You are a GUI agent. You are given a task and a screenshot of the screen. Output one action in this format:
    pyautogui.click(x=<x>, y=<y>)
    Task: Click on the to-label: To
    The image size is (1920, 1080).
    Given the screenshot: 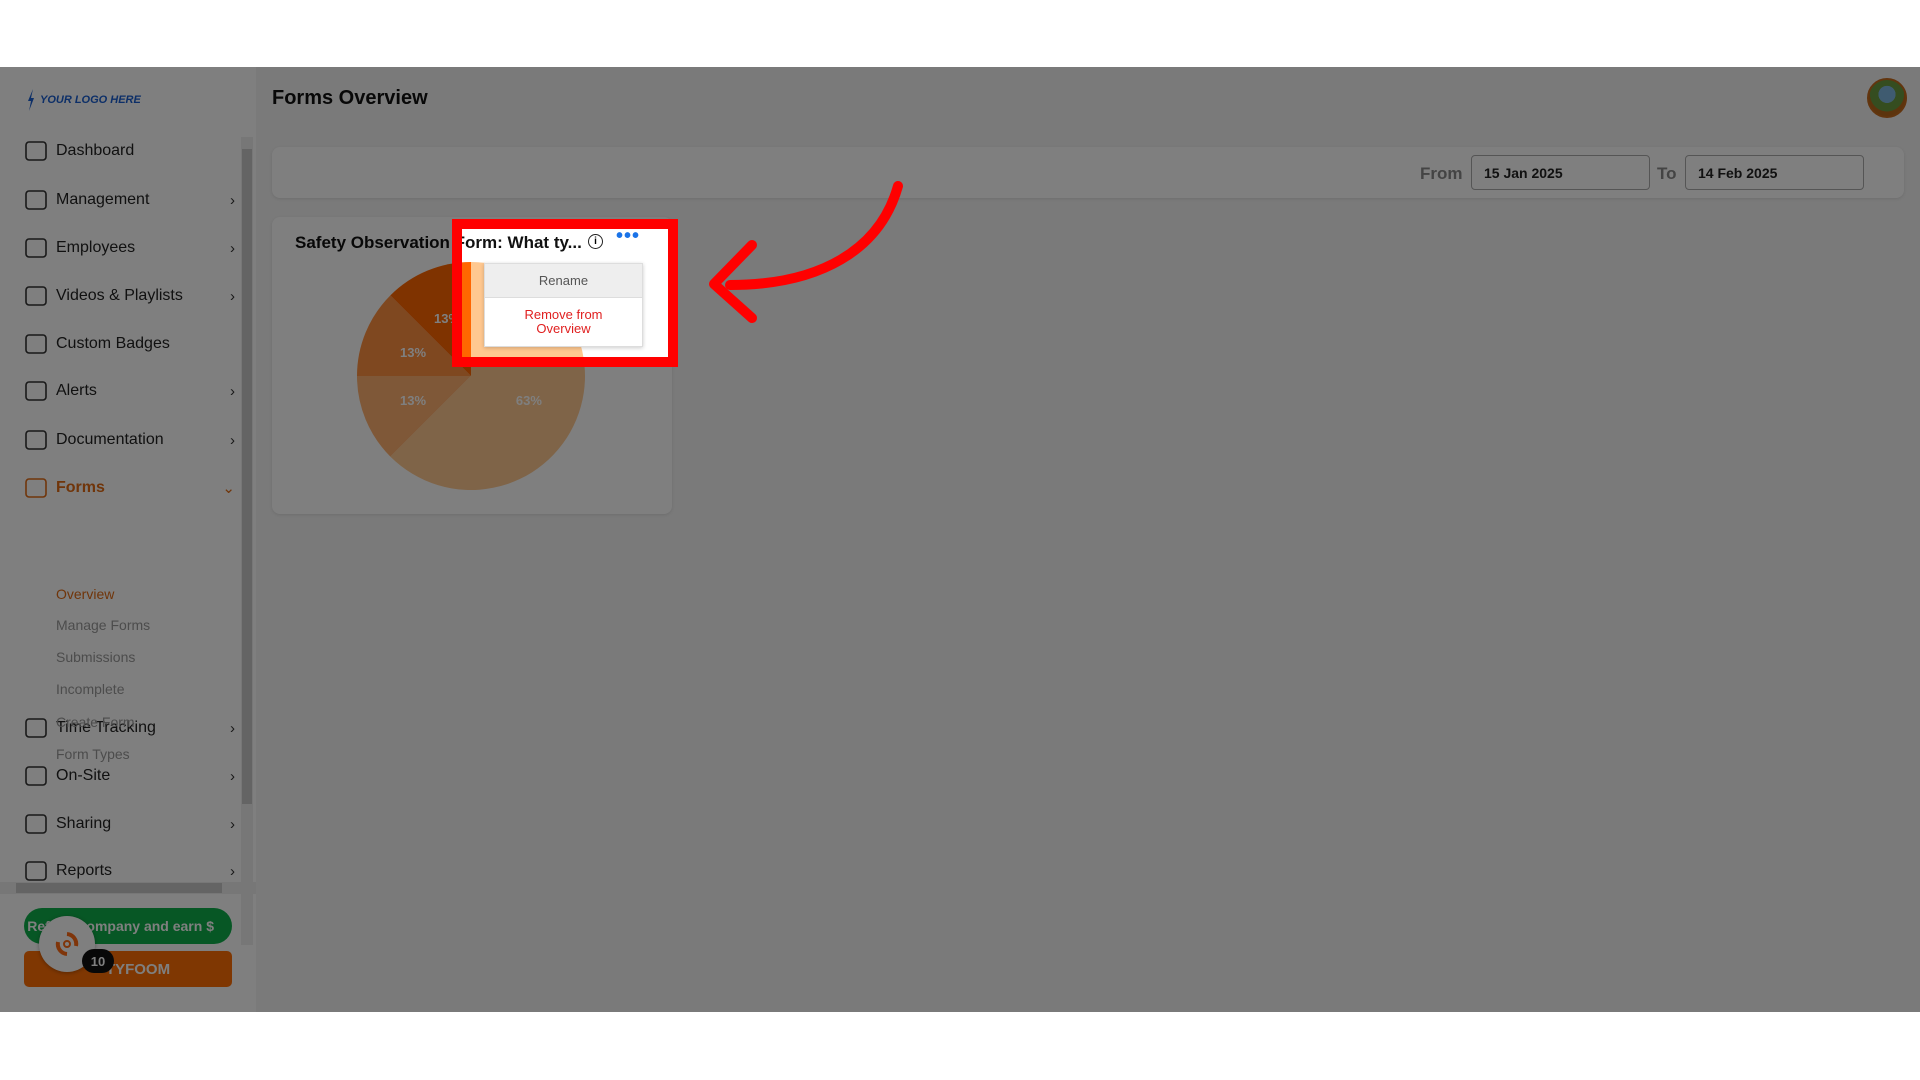 What is the action you would take?
    pyautogui.click(x=1667, y=173)
    